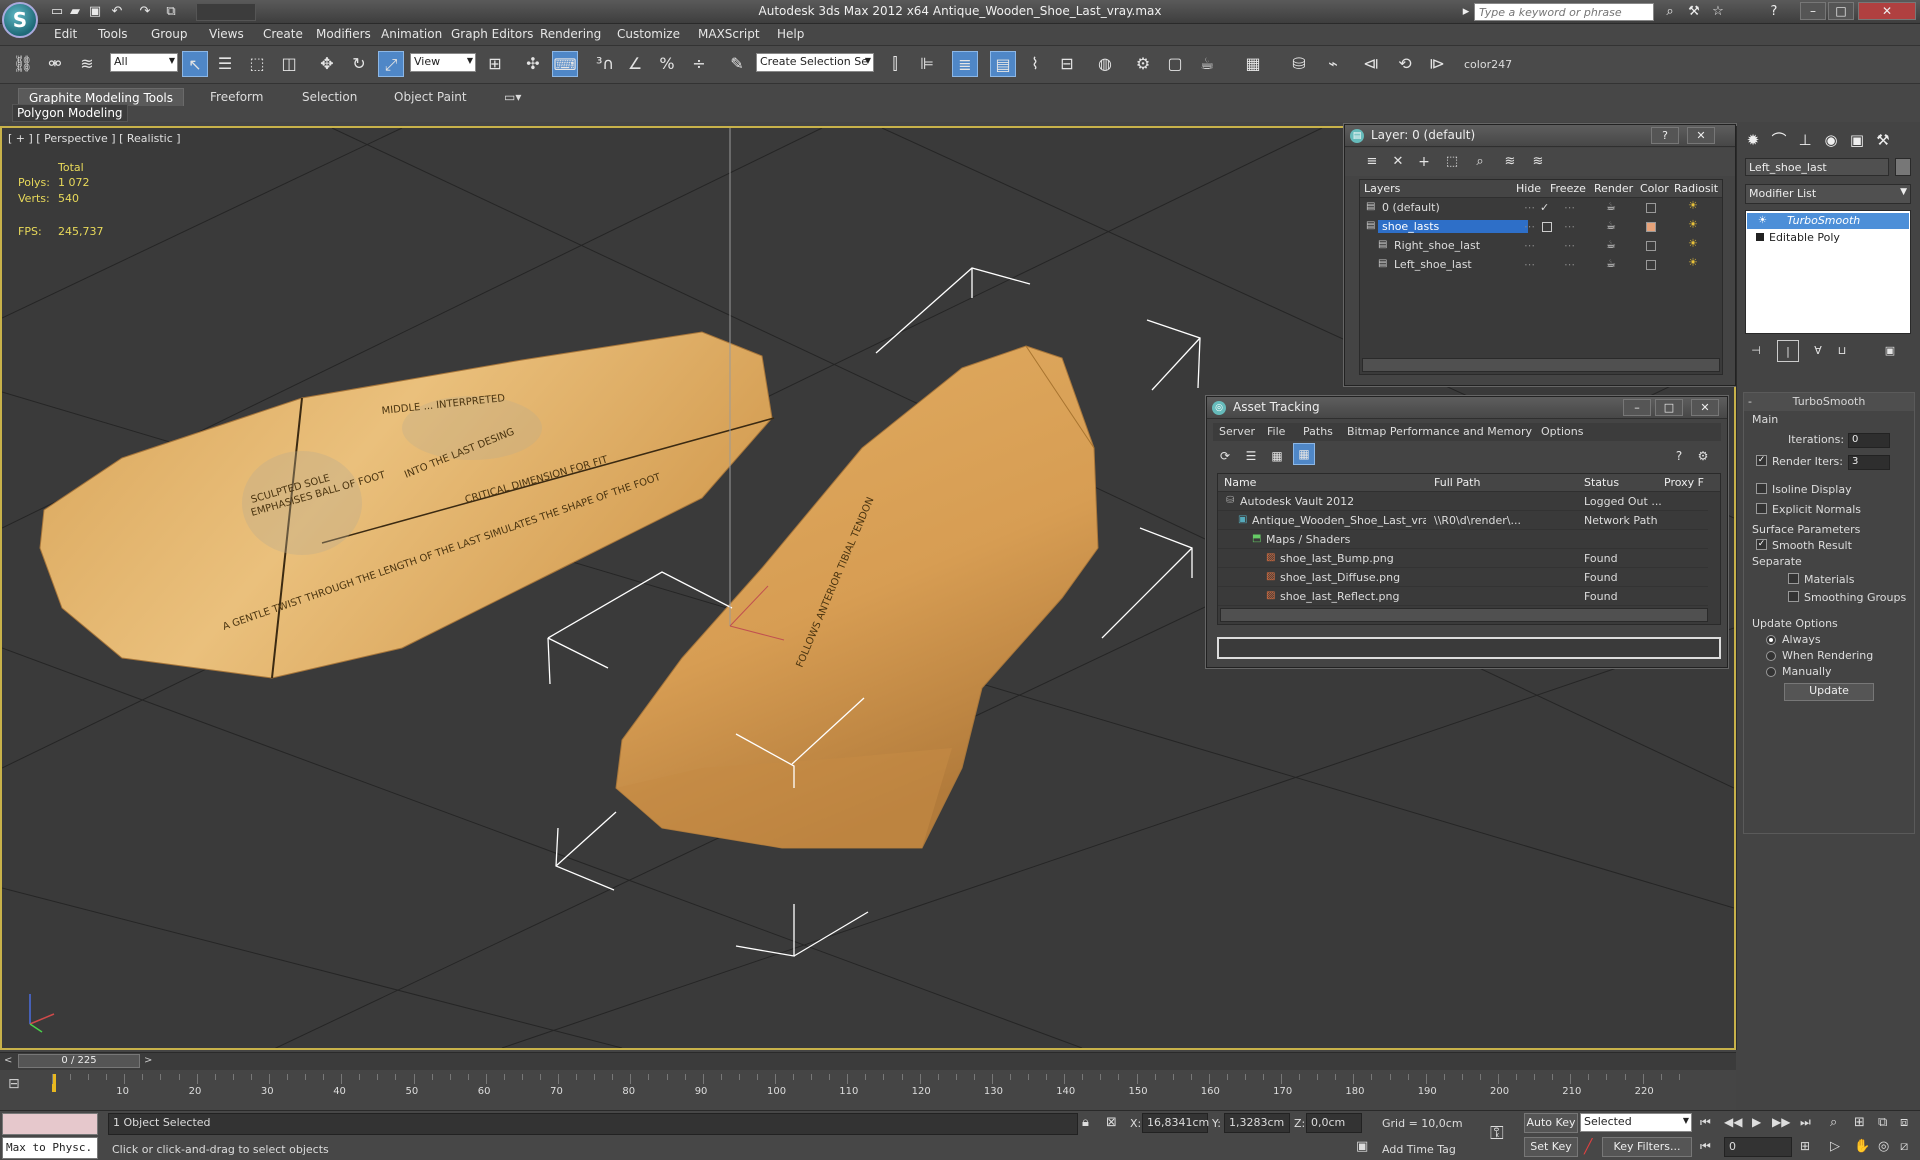 Image resolution: width=1920 pixels, height=1160 pixels. I want to click on angle-snap-icon: ∠, so click(635, 64).